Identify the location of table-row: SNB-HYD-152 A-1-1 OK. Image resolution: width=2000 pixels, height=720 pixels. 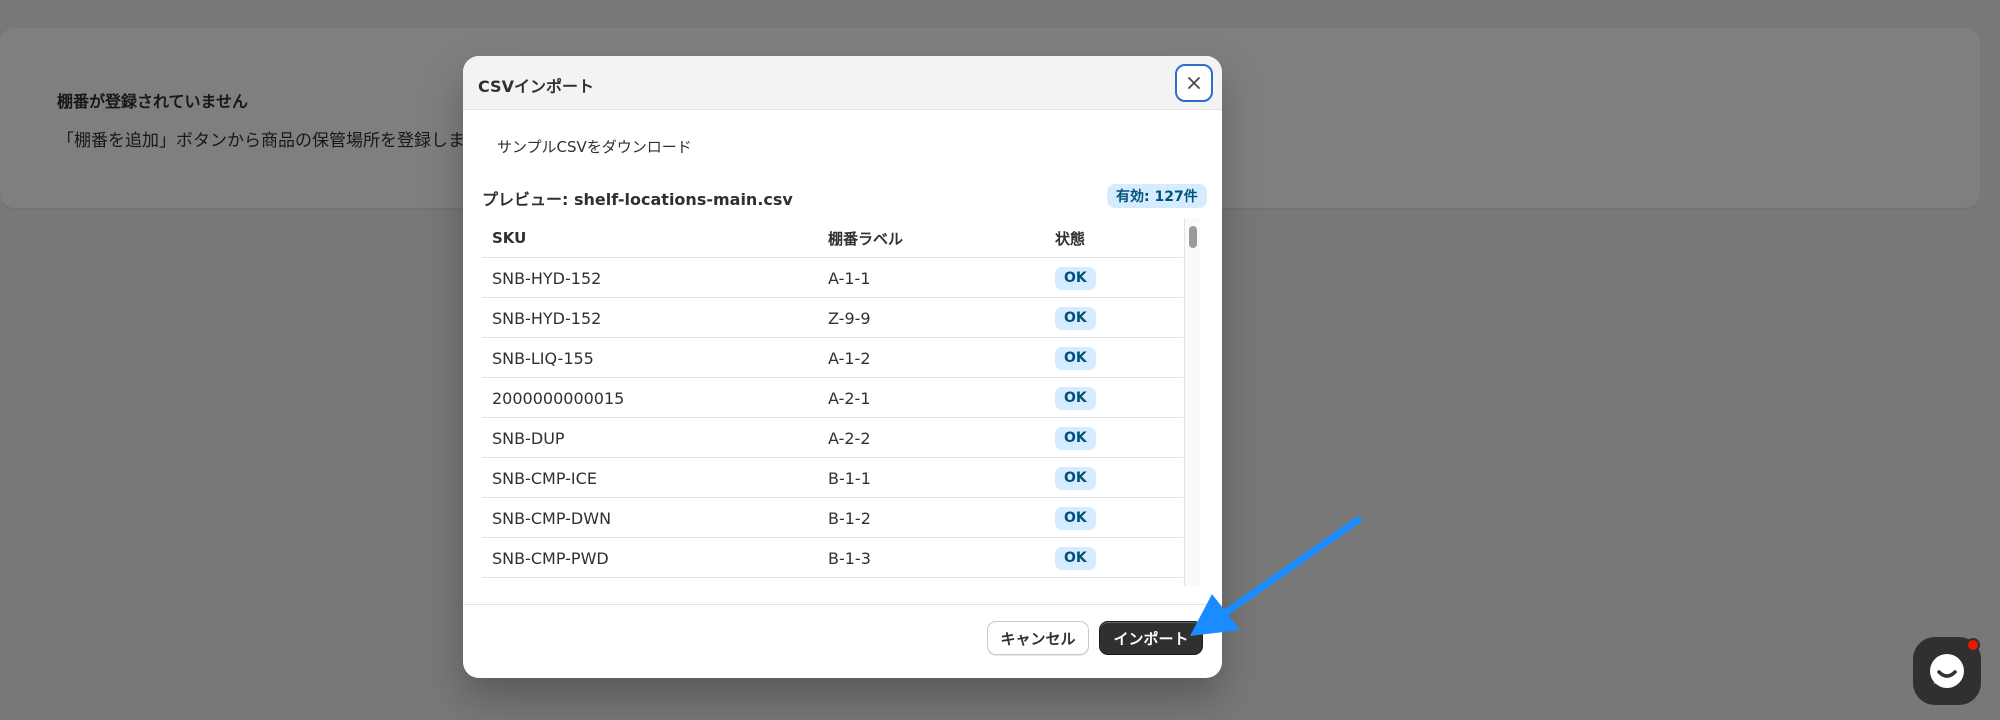
(832, 278).